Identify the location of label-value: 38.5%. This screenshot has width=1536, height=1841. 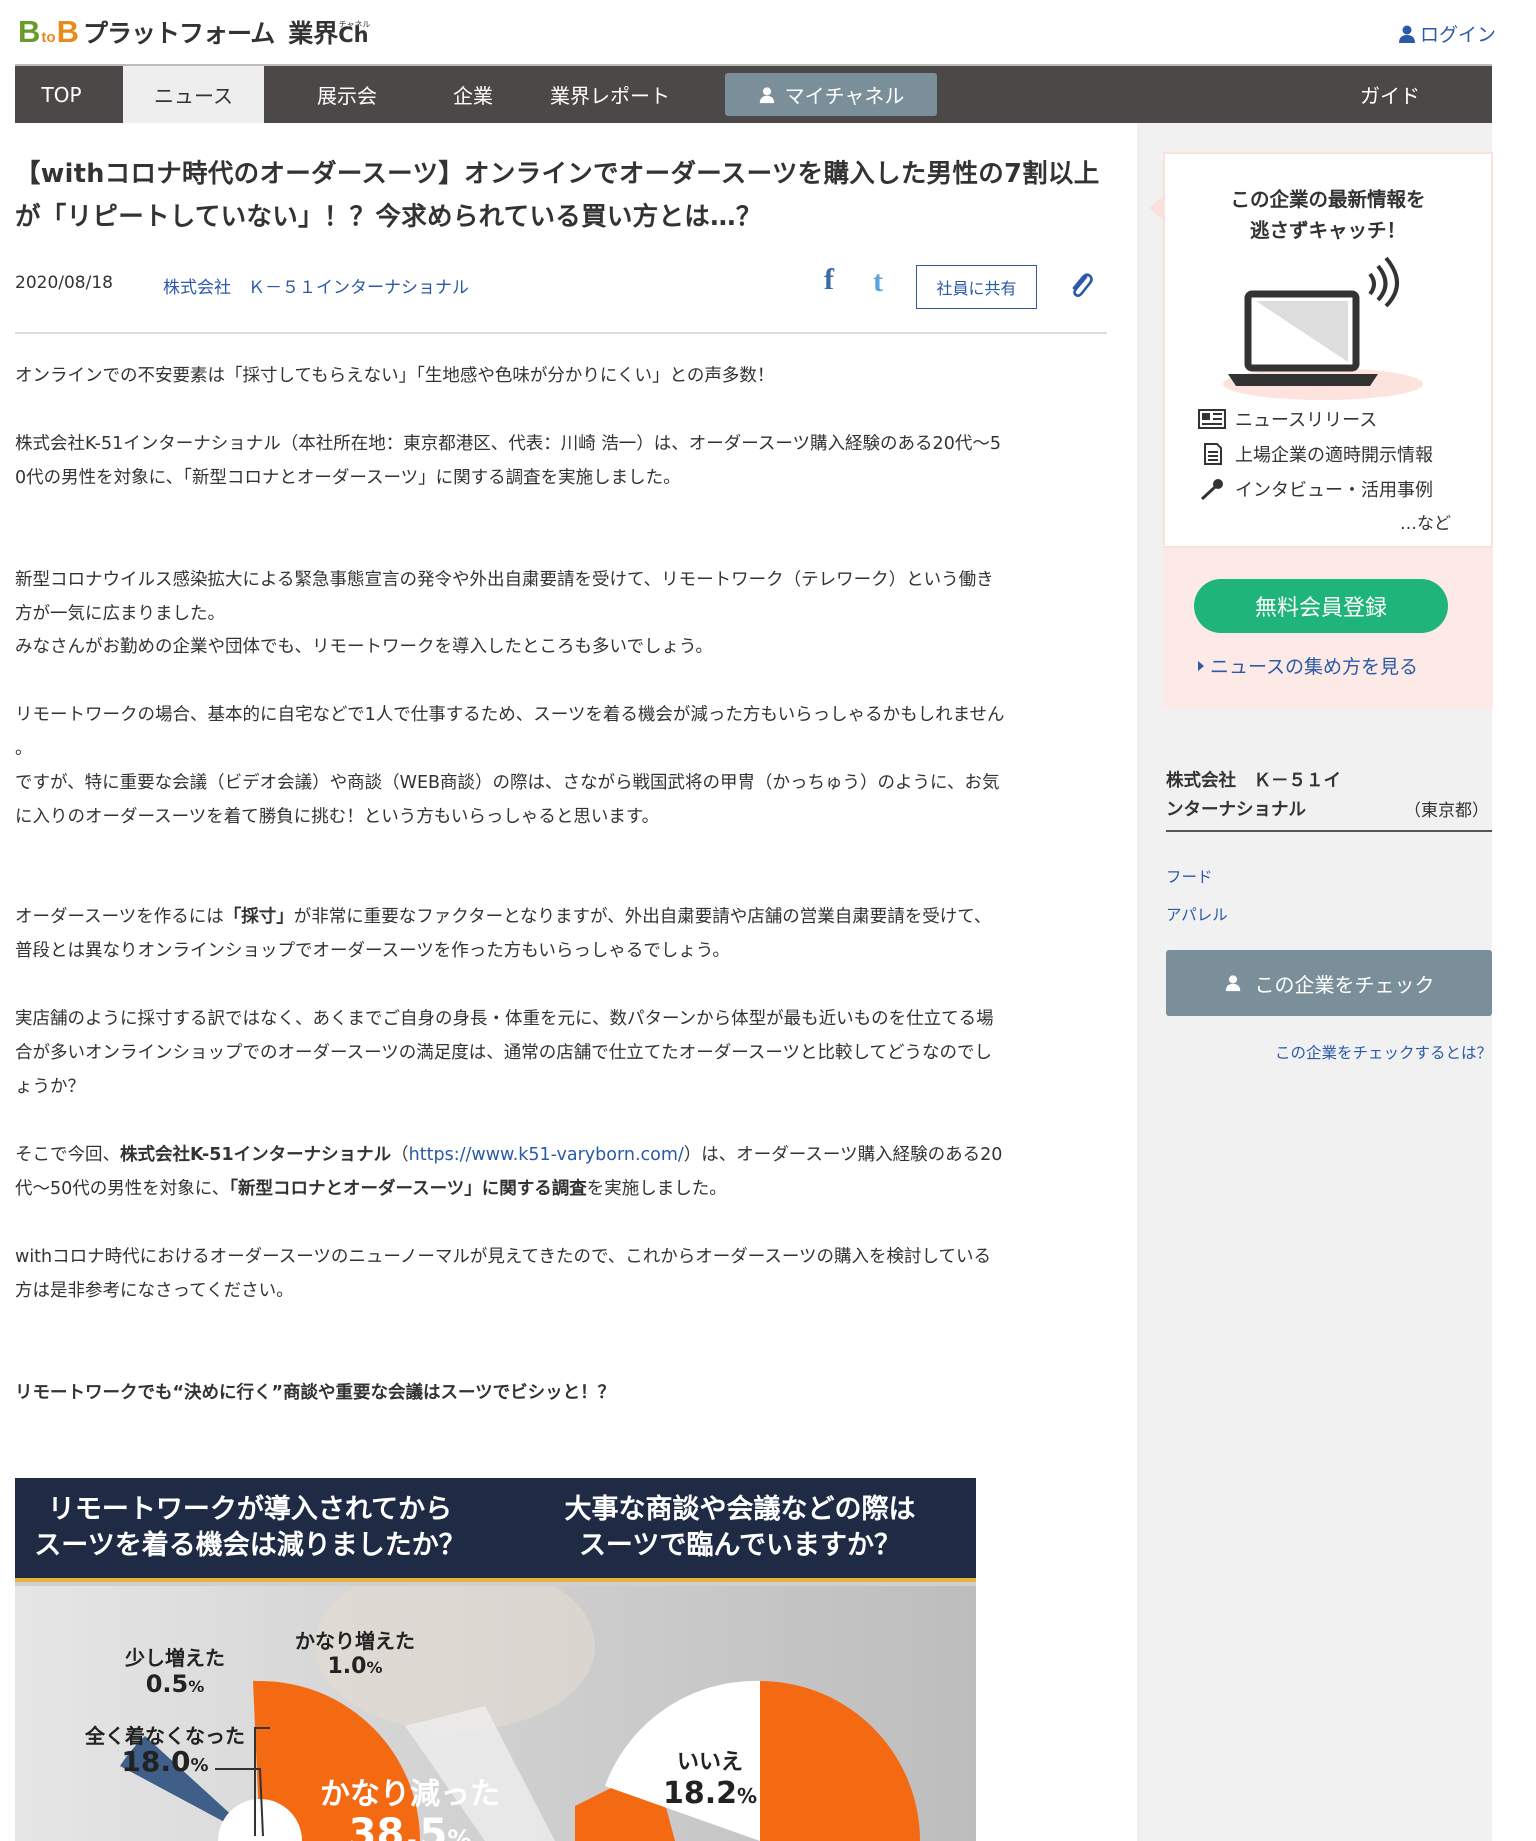
(410, 1826).